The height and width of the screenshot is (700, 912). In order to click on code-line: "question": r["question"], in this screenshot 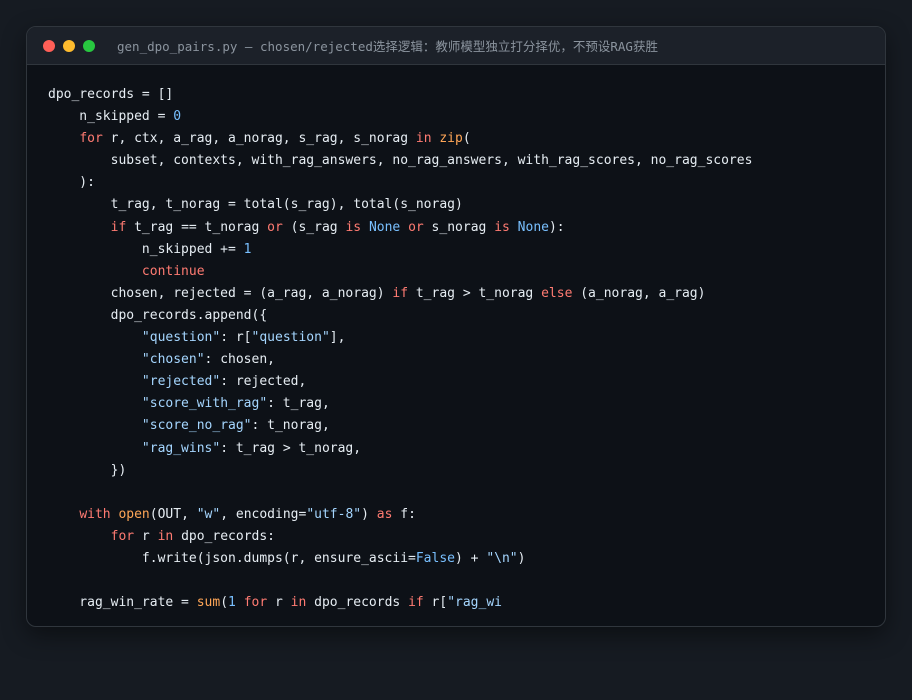, I will do `click(400, 338)`.